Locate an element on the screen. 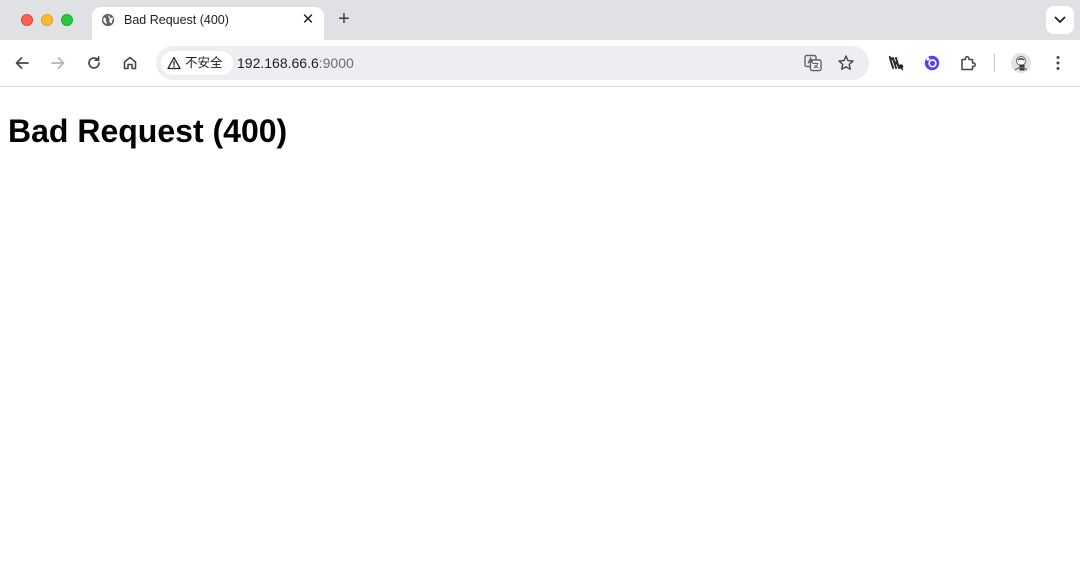 Image resolution: width=1080 pixels, height=574 pixels. back-button is located at coordinates (22, 63).